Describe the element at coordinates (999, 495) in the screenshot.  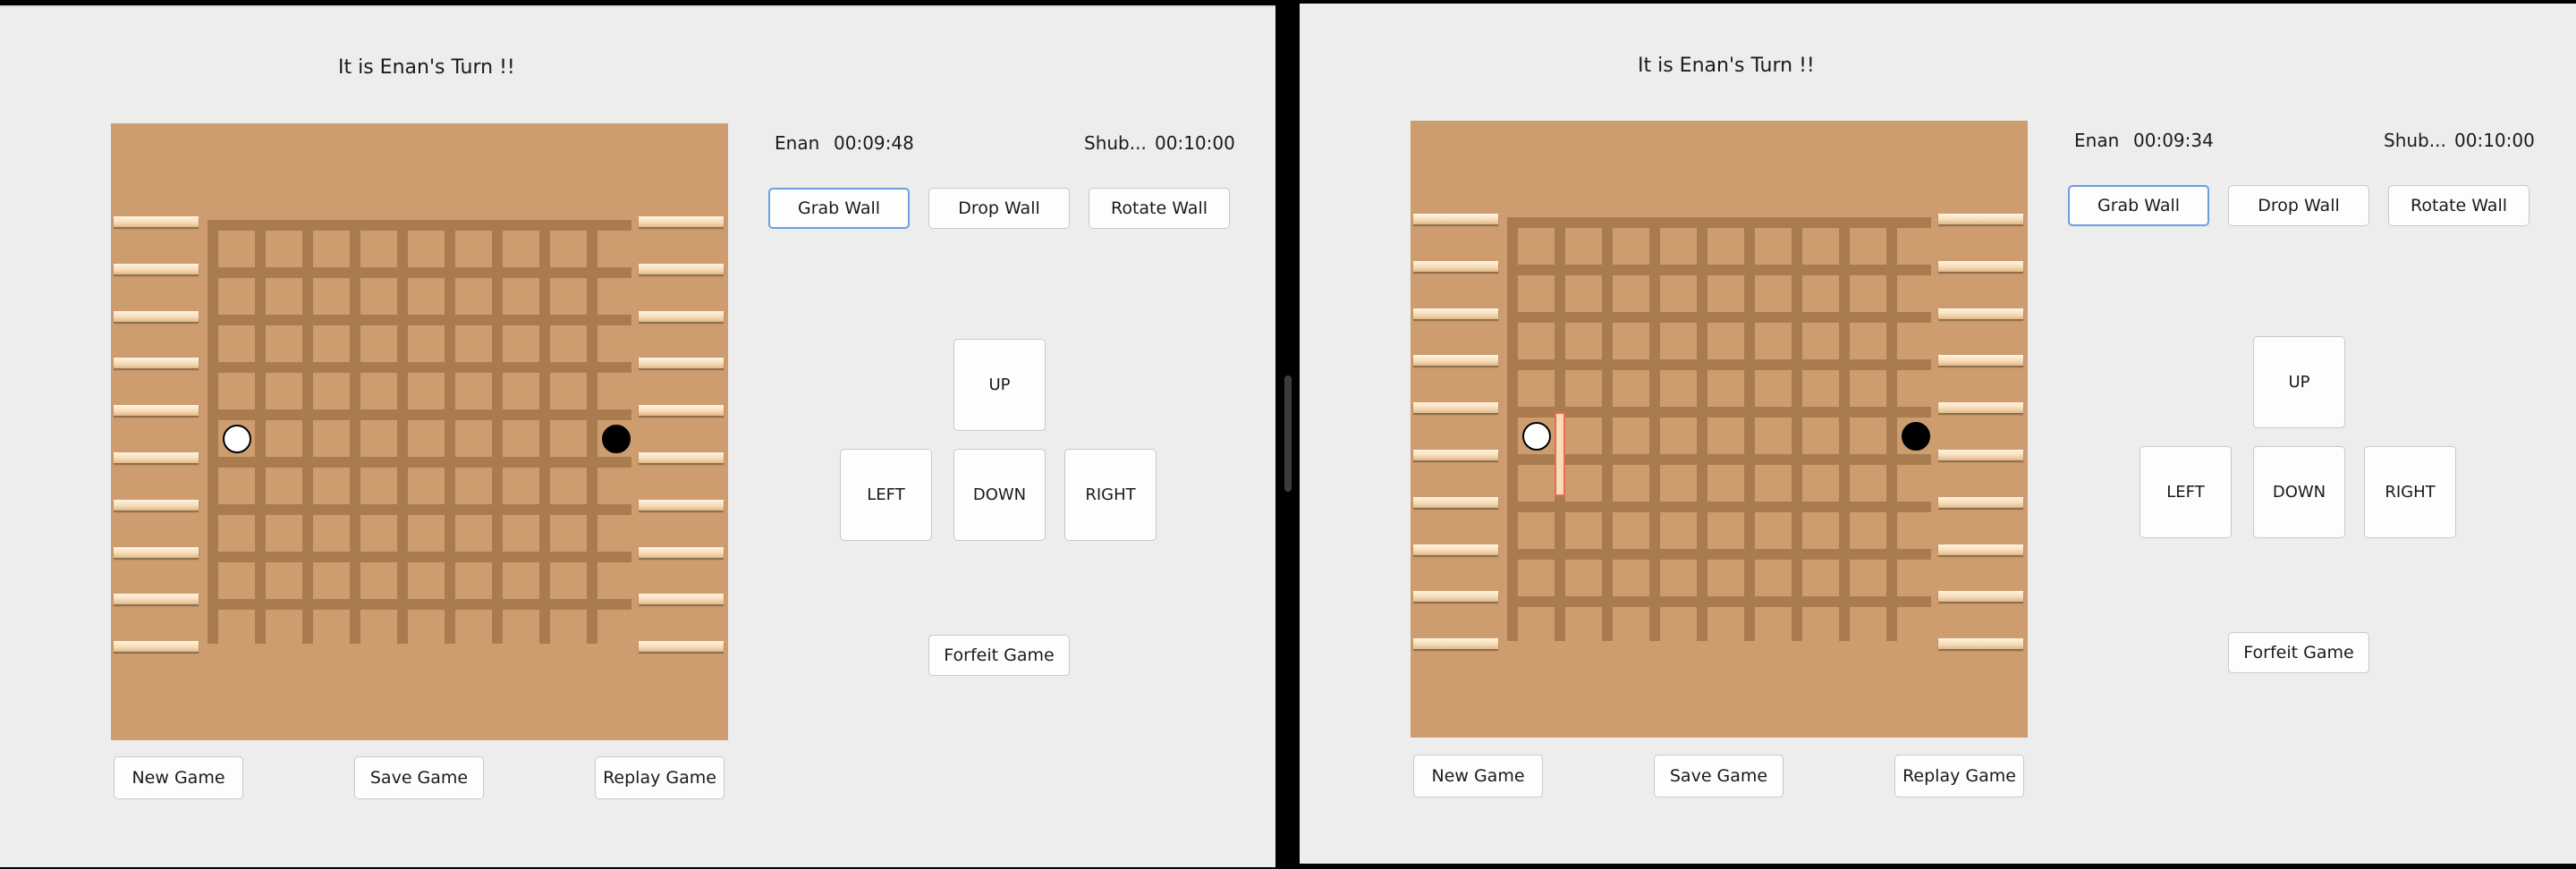
I see `move-down-button: DOWN` at that location.